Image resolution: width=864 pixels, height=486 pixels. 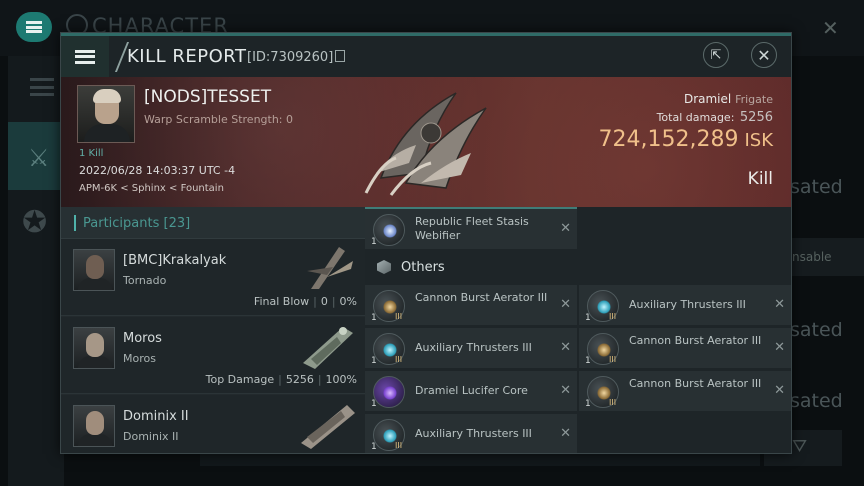 I want to click on stasis-webifier-icon, so click(x=389, y=230).